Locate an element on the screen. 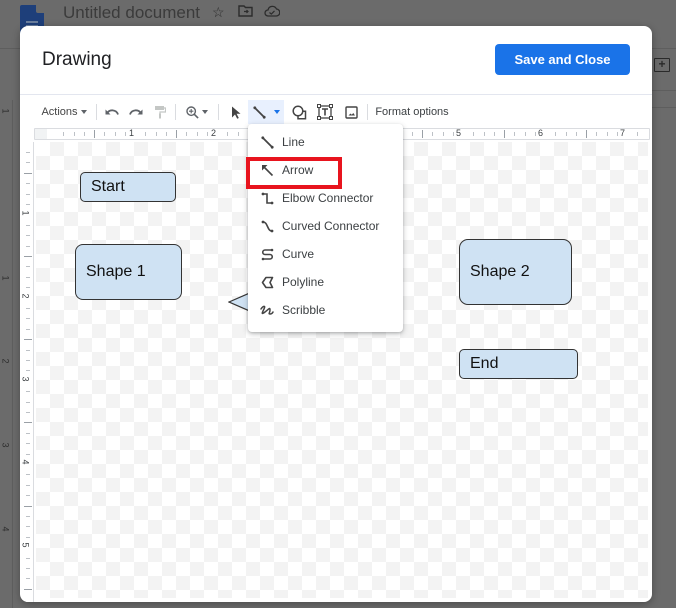 The height and width of the screenshot is (608, 676). line-tool-dropdown-button is located at coordinates (277, 112).